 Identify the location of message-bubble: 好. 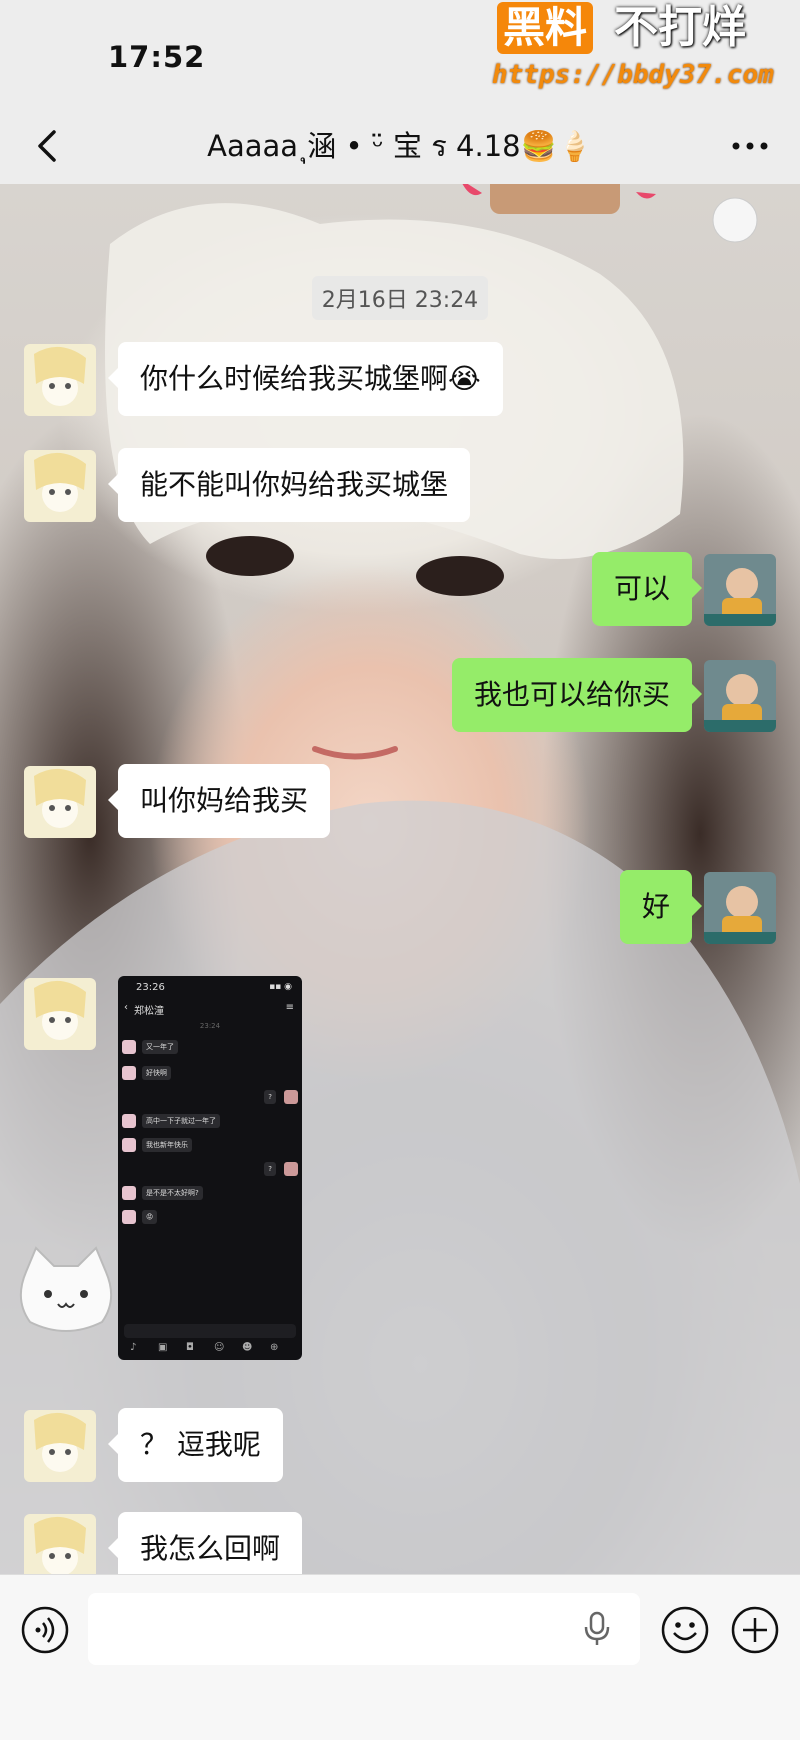
(661, 907).